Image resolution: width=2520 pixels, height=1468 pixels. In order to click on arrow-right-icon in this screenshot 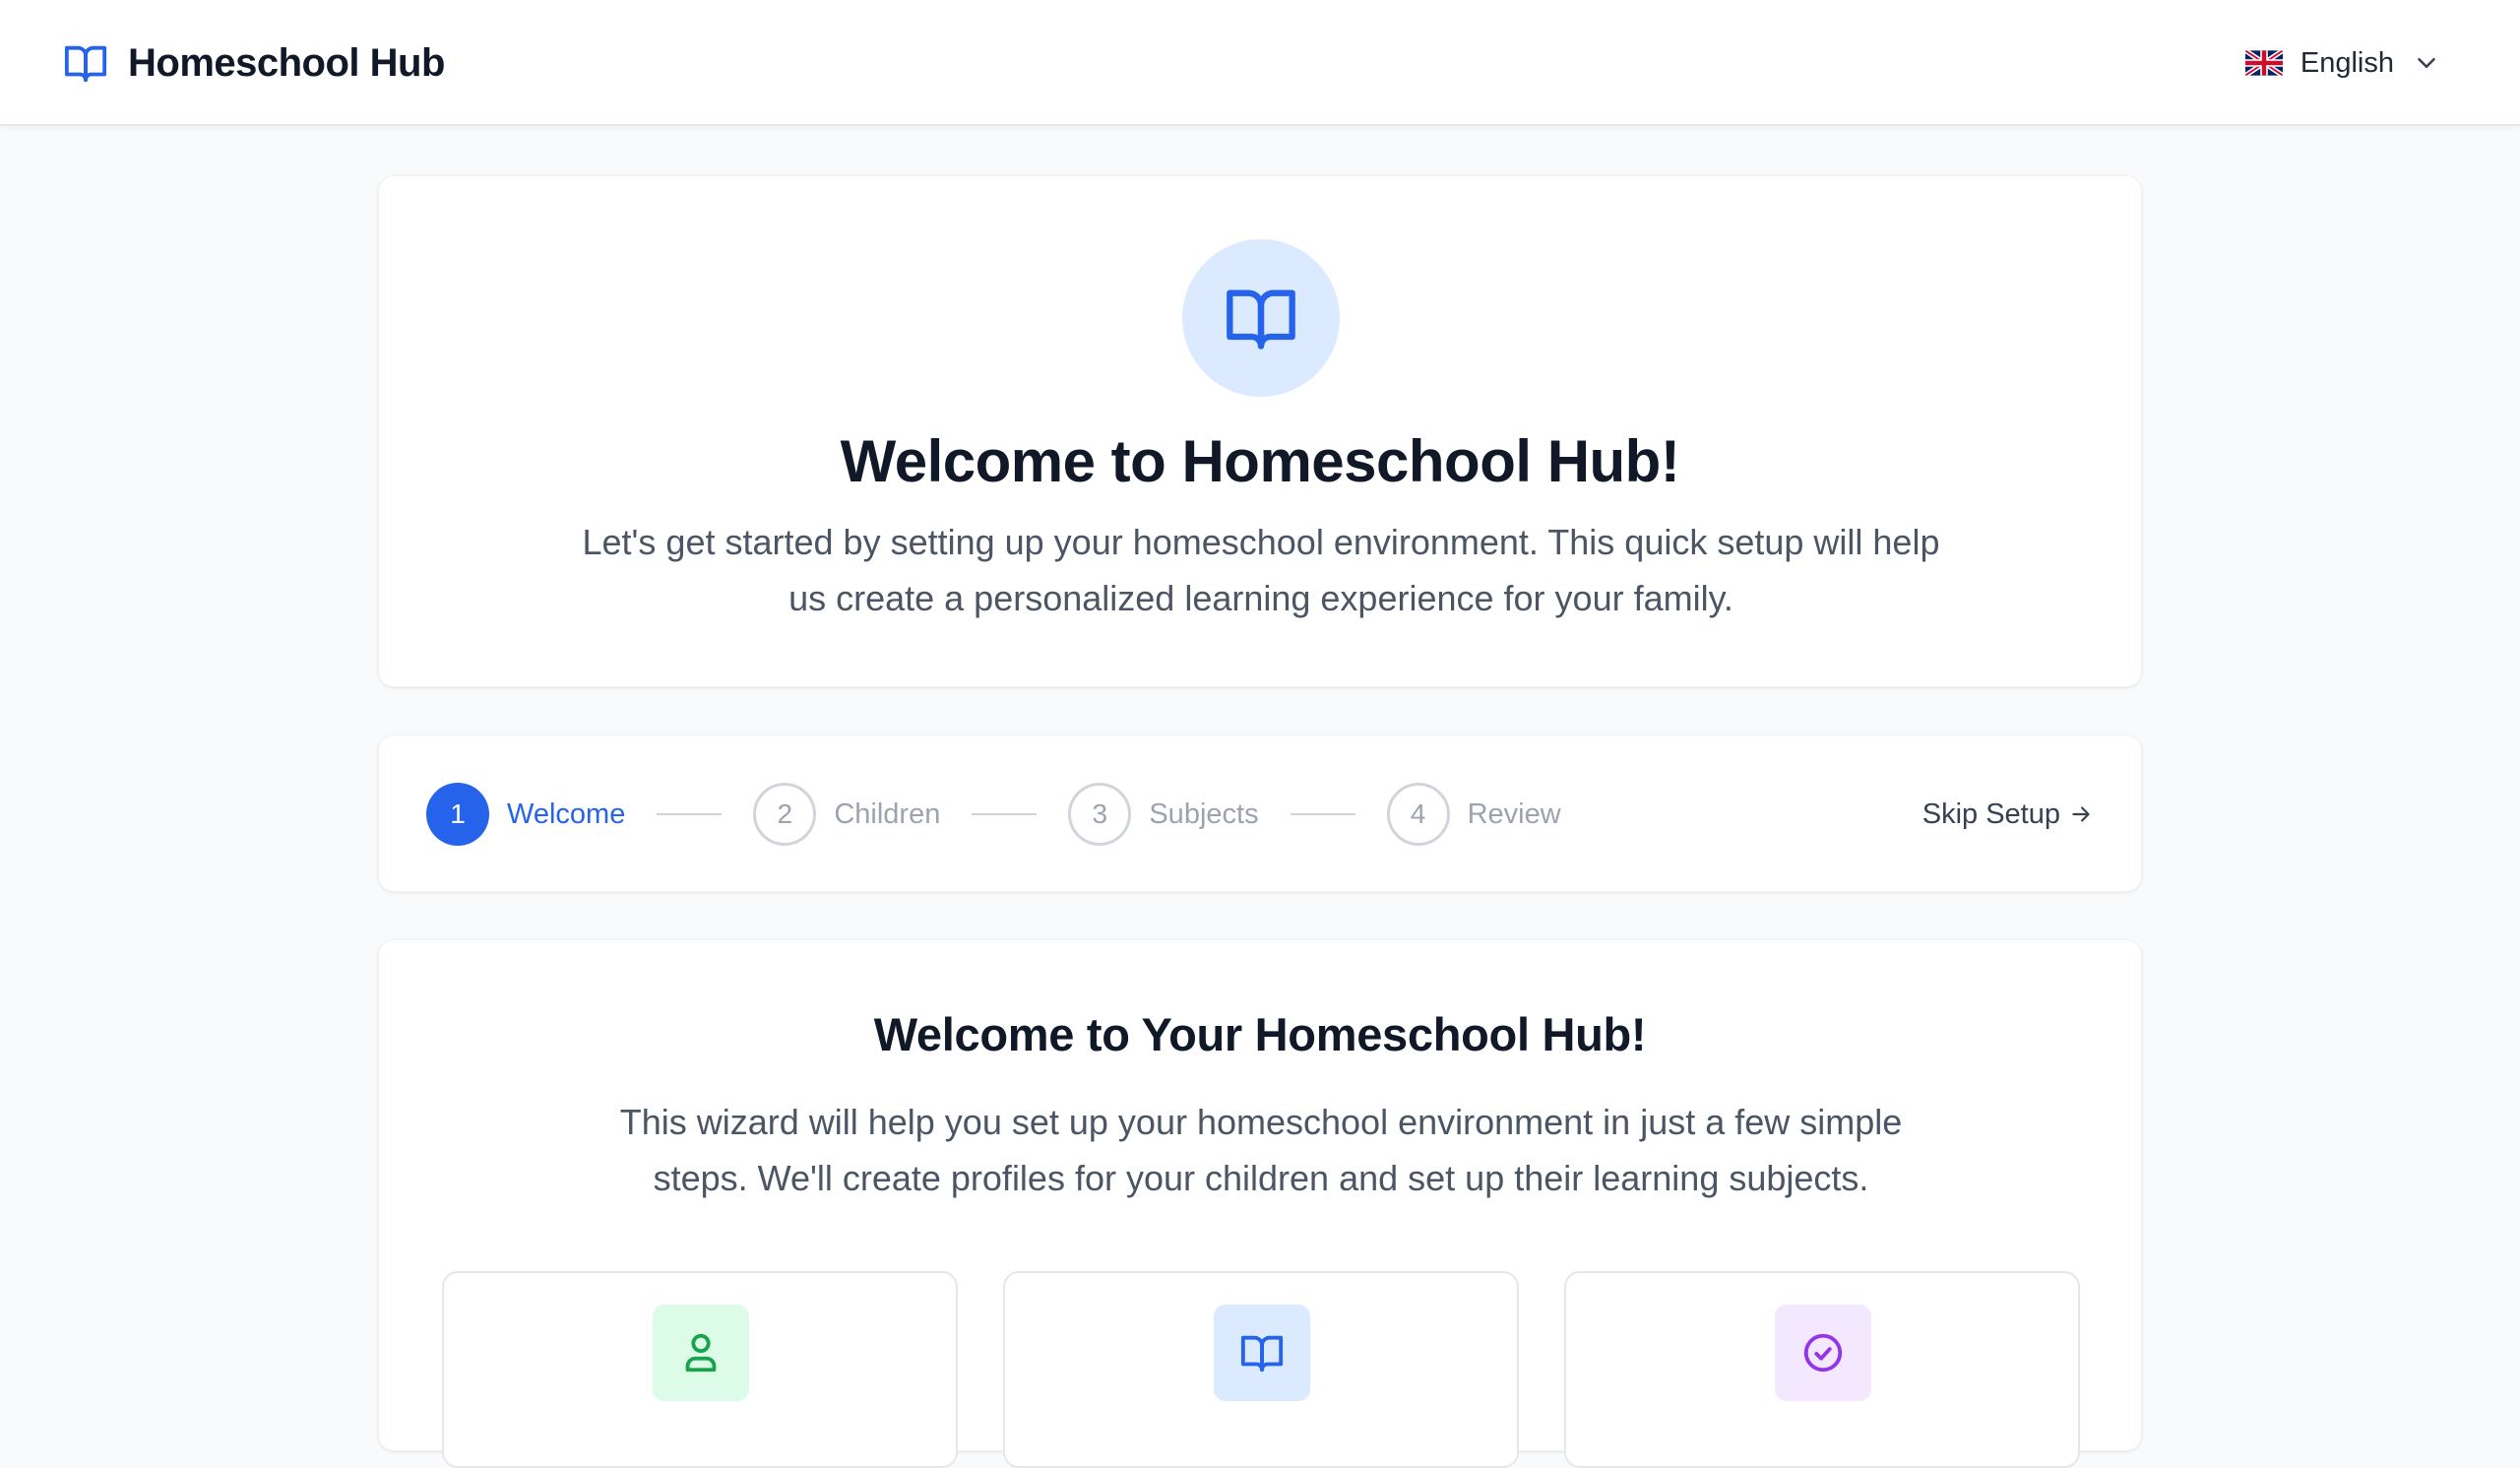, I will do `click(2081, 814)`.